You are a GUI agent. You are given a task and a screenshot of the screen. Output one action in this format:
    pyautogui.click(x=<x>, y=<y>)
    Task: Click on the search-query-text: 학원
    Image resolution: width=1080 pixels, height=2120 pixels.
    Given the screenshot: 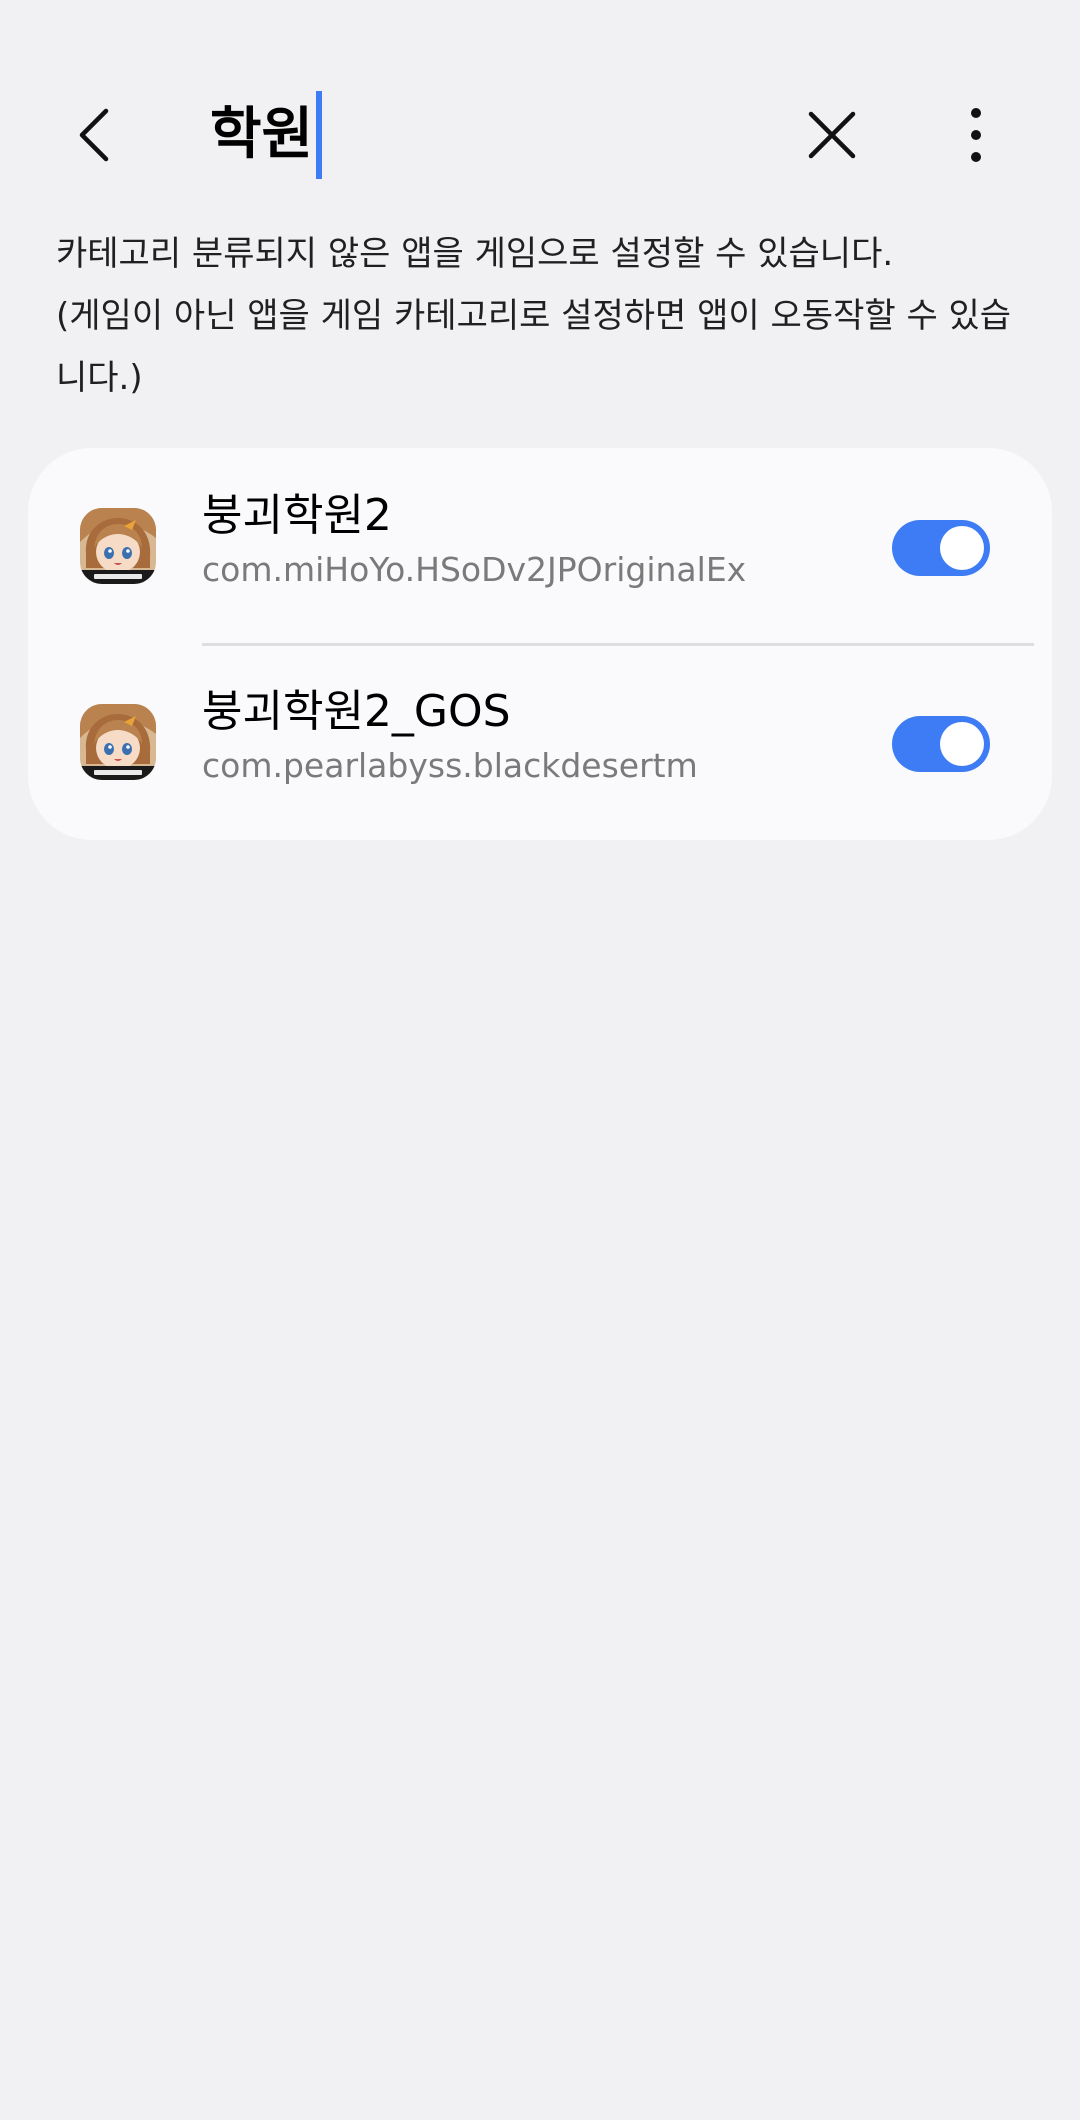 What is the action you would take?
    pyautogui.click(x=262, y=134)
    